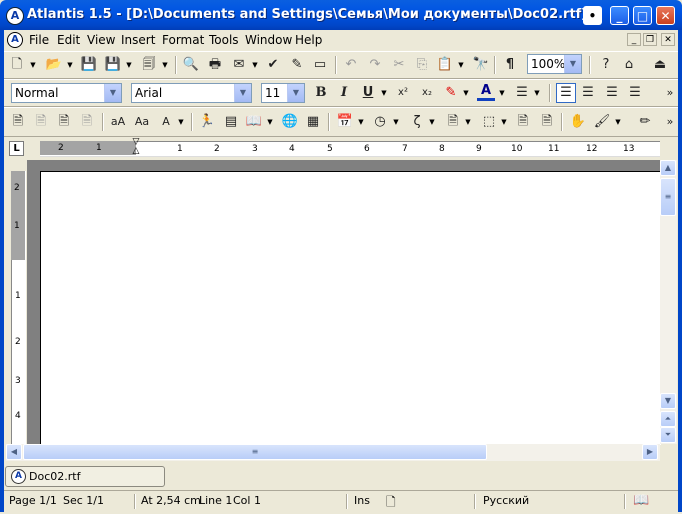 The height and width of the screenshot is (514, 682). What do you see at coordinates (254, 122) in the screenshot?
I see `book-icon: 📖` at bounding box center [254, 122].